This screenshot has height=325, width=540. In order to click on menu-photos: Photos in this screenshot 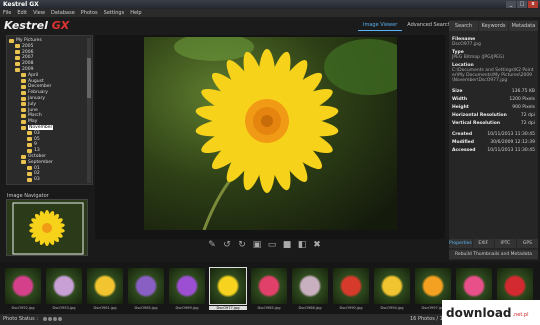, I will do `click(89, 13)`.